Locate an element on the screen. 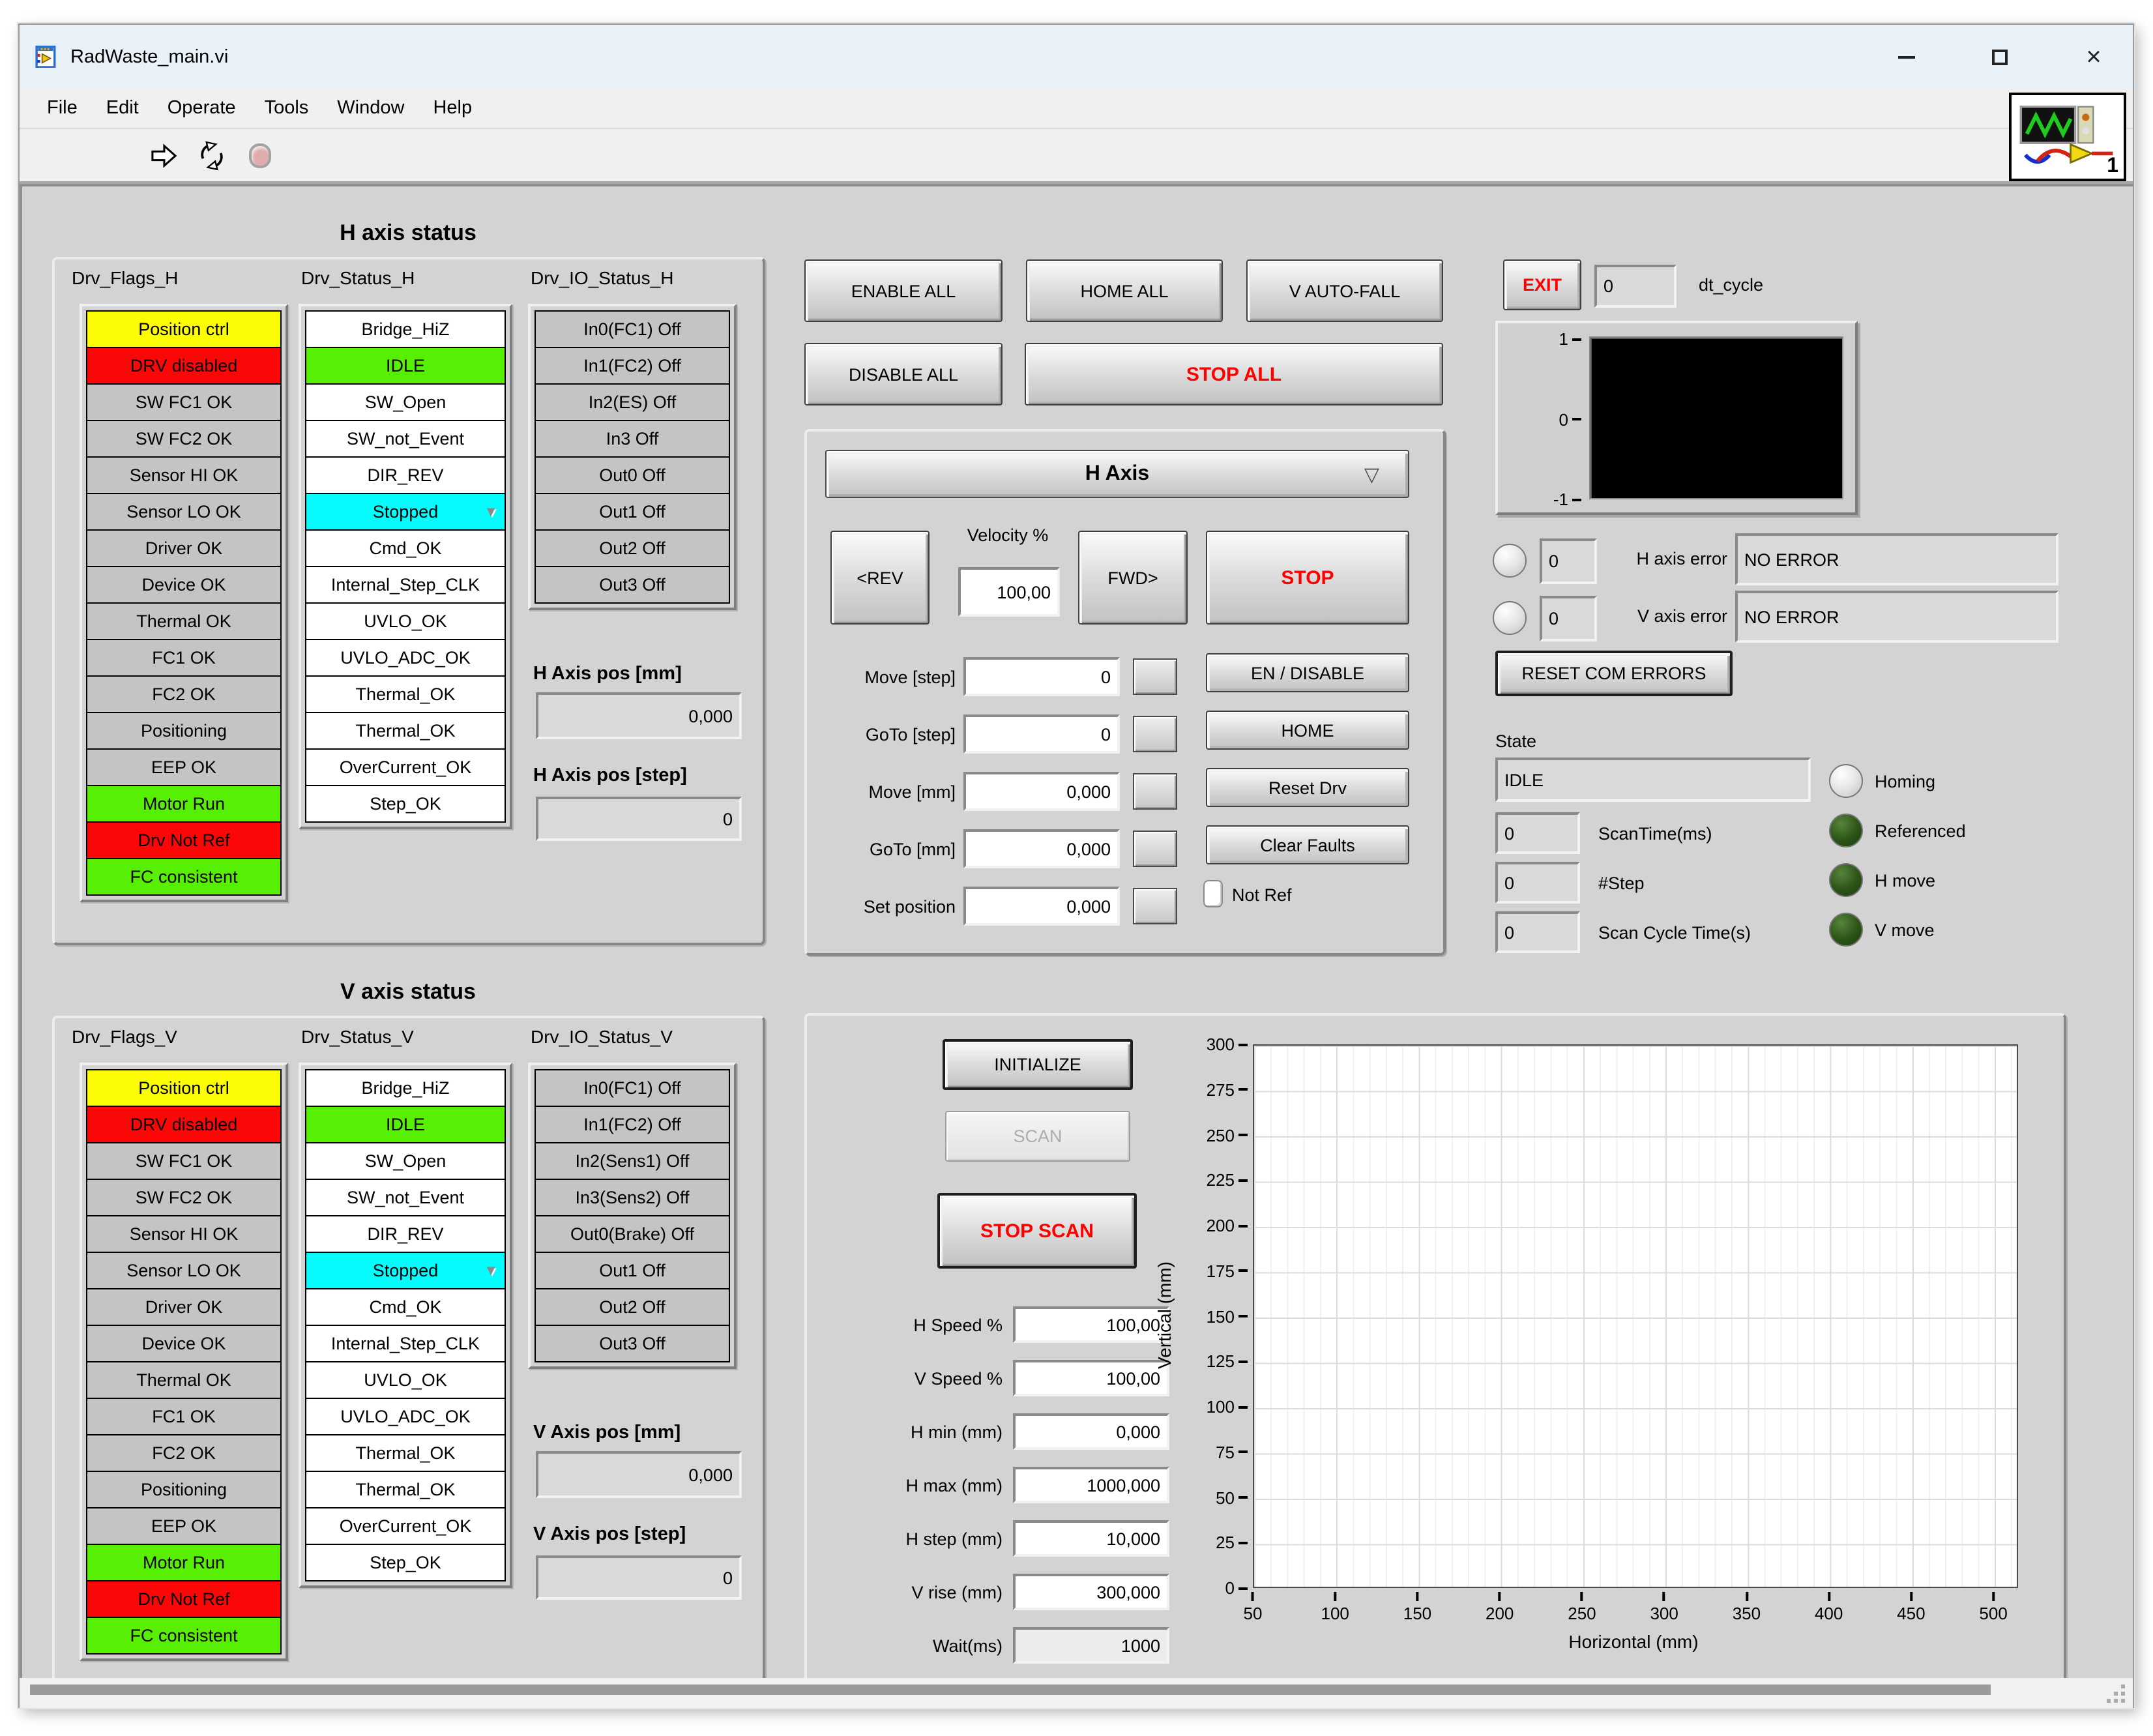  exit-button: EXIT is located at coordinates (1542, 284).